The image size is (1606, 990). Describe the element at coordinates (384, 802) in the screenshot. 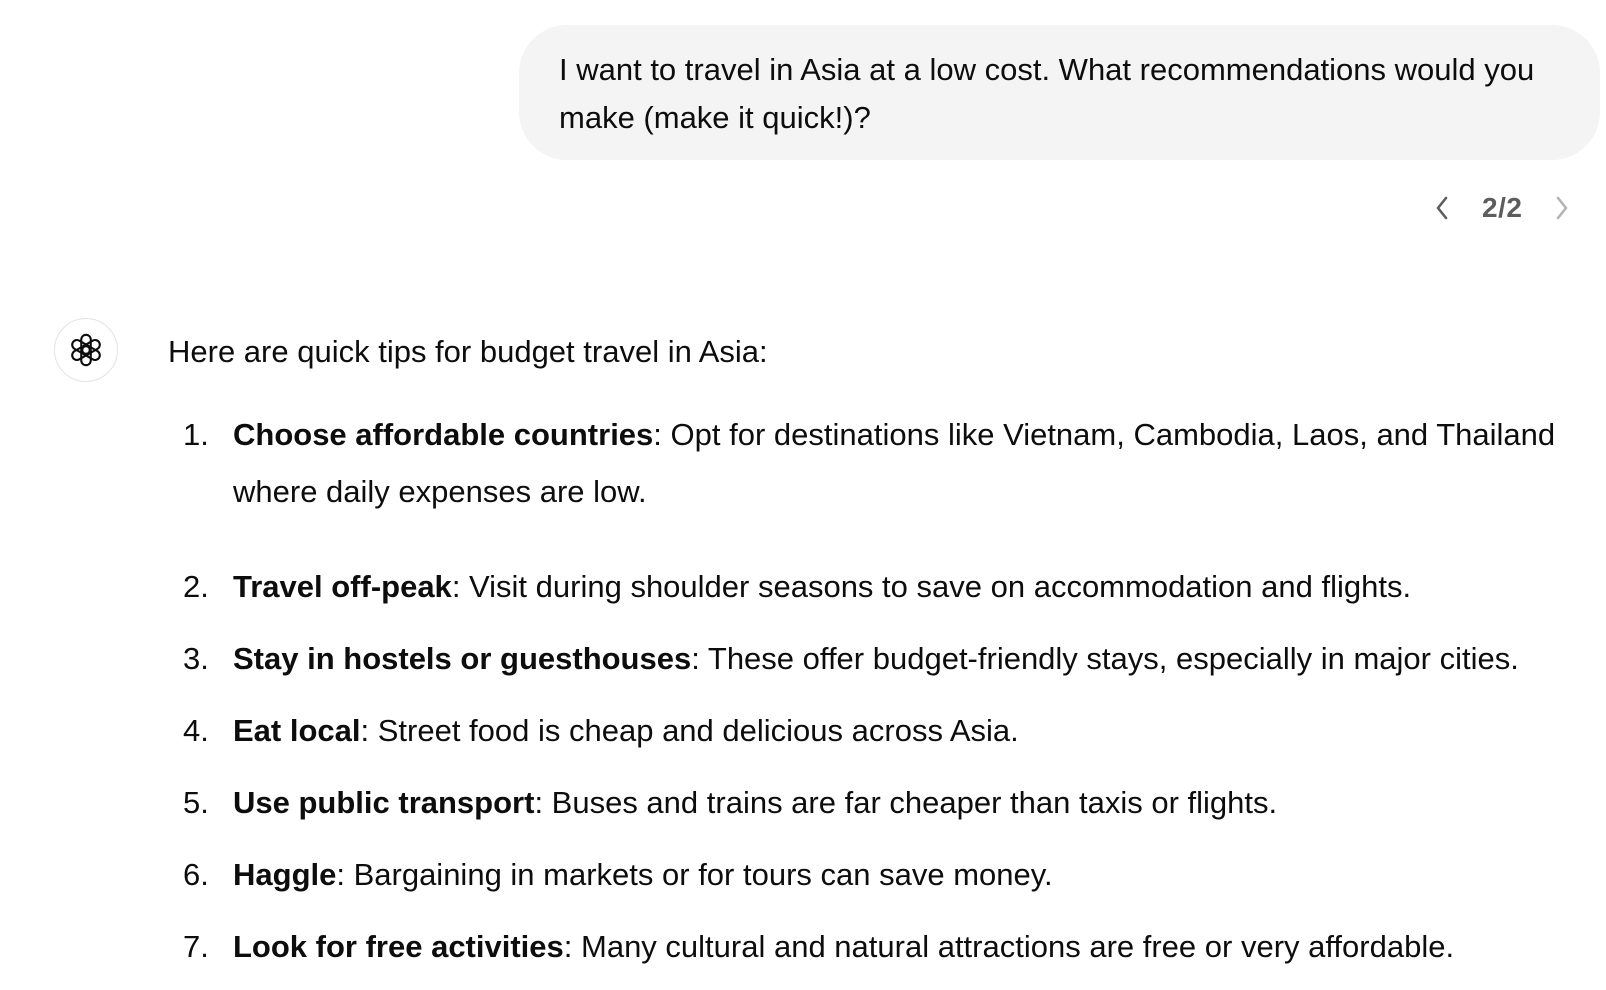

I see `list-item-title: Use public transport` at that location.